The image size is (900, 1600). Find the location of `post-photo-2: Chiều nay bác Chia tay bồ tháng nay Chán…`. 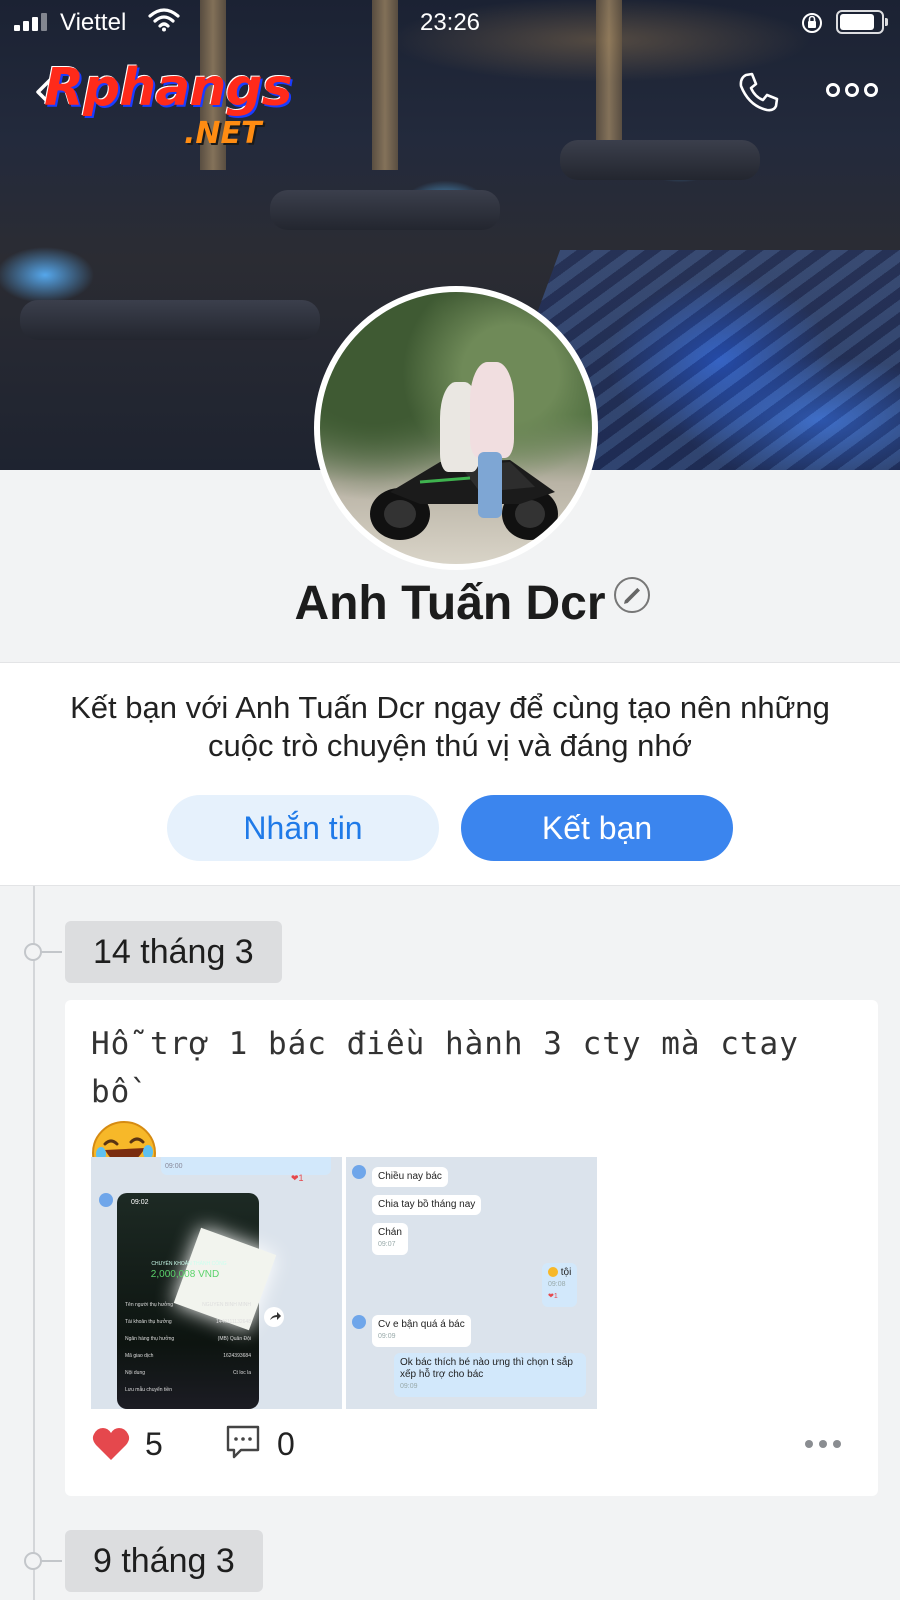

post-photo-2: Chiều nay bác Chia tay bồ tháng nay Chán… is located at coordinates (471, 1283).